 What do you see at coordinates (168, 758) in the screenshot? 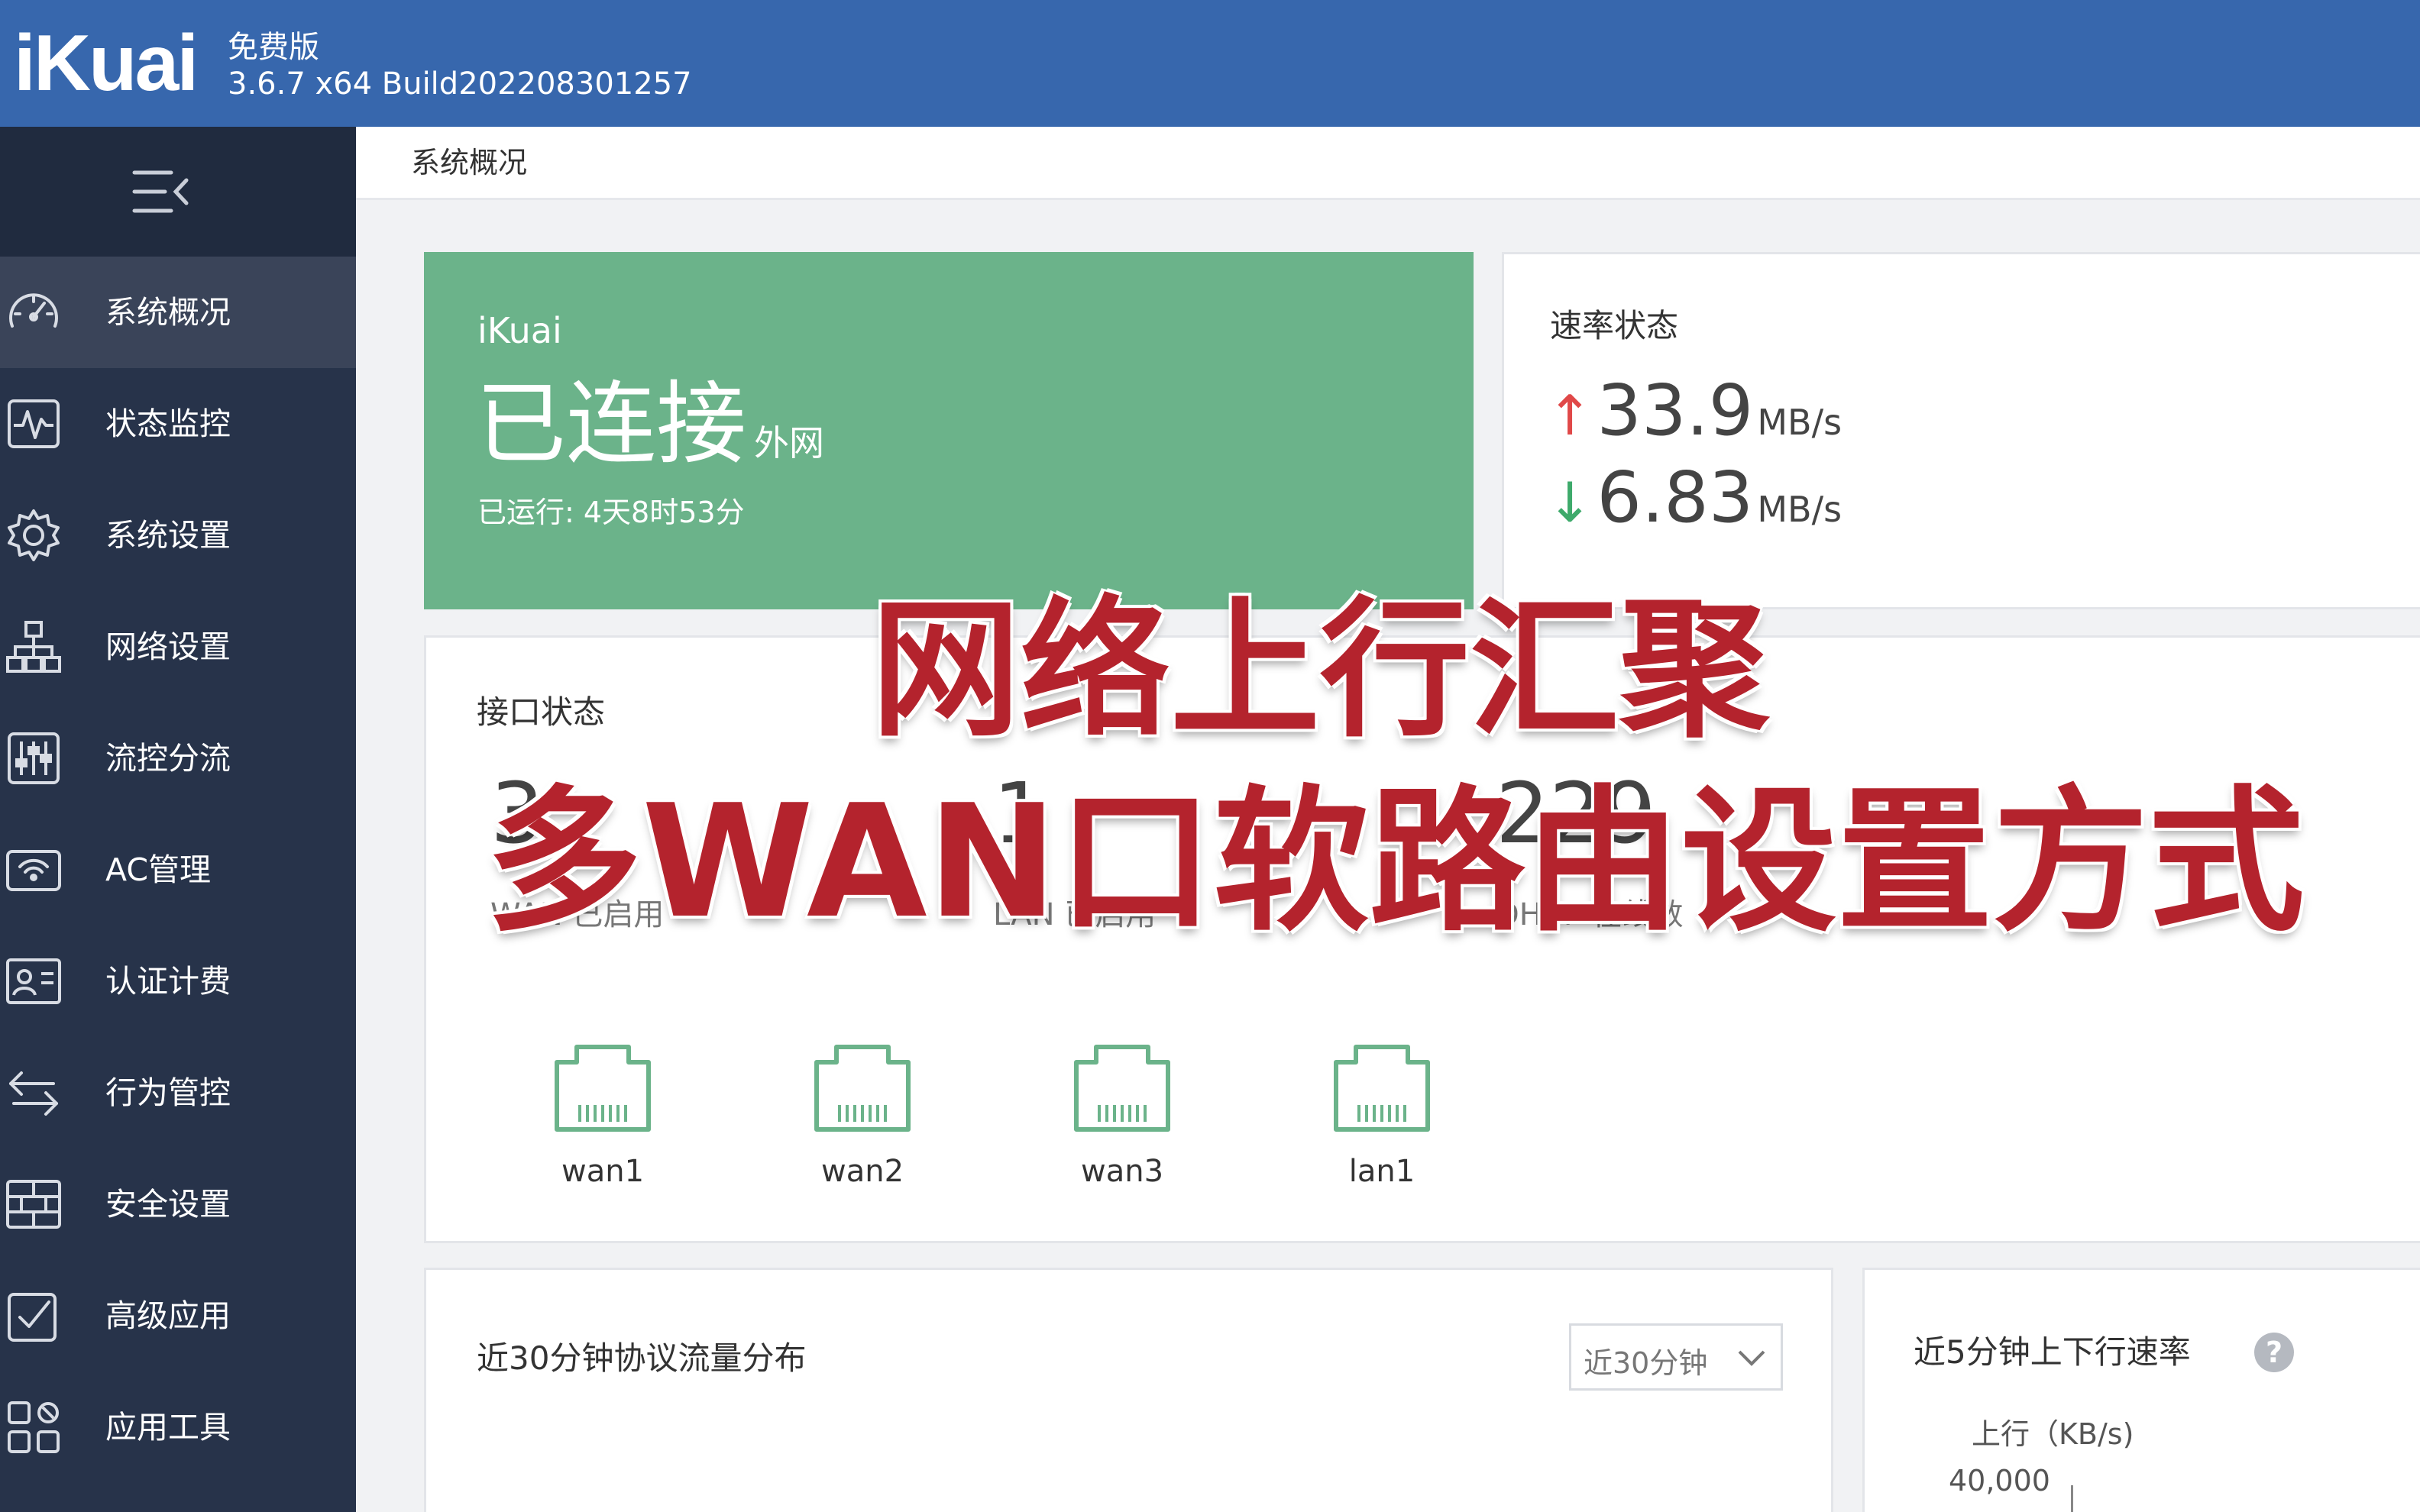
I see `sidebar-item-label: 流控分流` at bounding box center [168, 758].